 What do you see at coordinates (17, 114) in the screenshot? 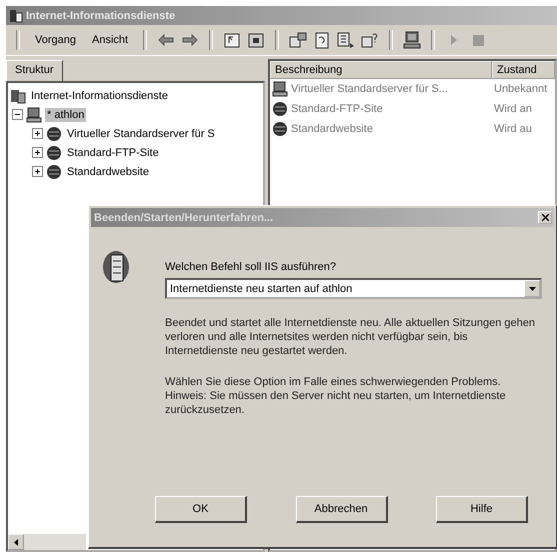
I see `collapse-toggle-icon` at bounding box center [17, 114].